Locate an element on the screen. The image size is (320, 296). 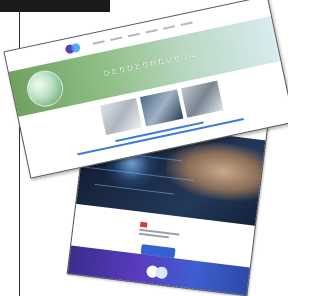
notice-block is located at coordinates (169, 234).